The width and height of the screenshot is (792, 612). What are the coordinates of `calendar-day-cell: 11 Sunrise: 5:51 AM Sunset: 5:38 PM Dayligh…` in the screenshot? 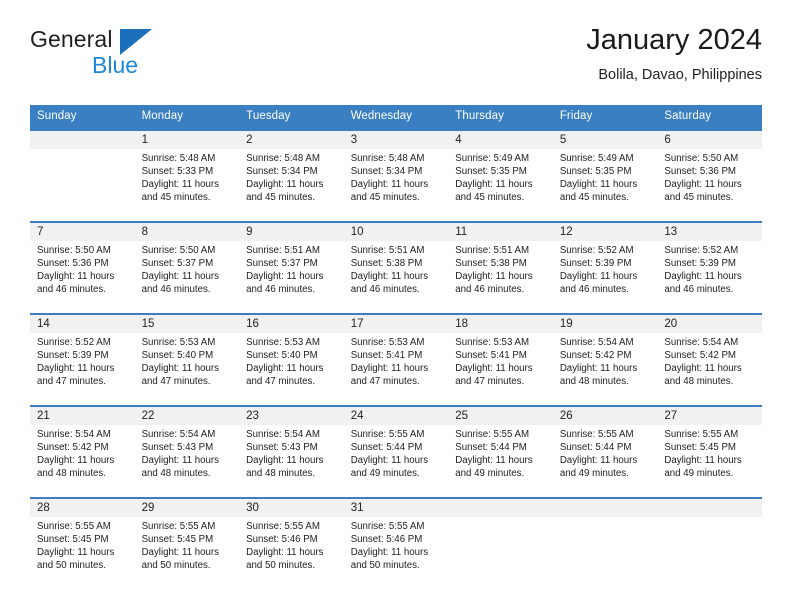 It's located at (500, 264).